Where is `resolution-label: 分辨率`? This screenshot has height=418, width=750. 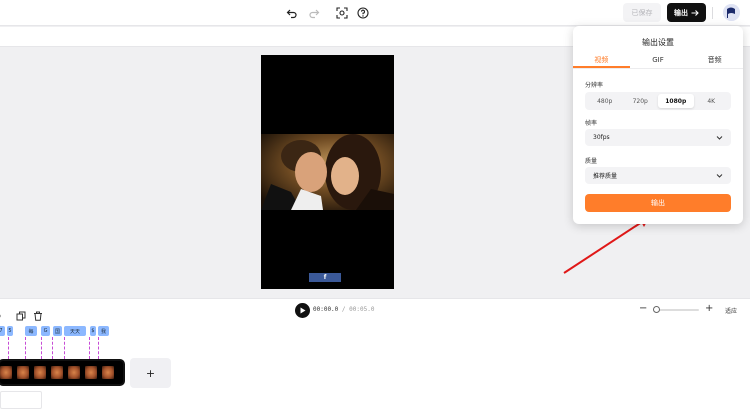
resolution-label: 分辨率 is located at coordinates (594, 85).